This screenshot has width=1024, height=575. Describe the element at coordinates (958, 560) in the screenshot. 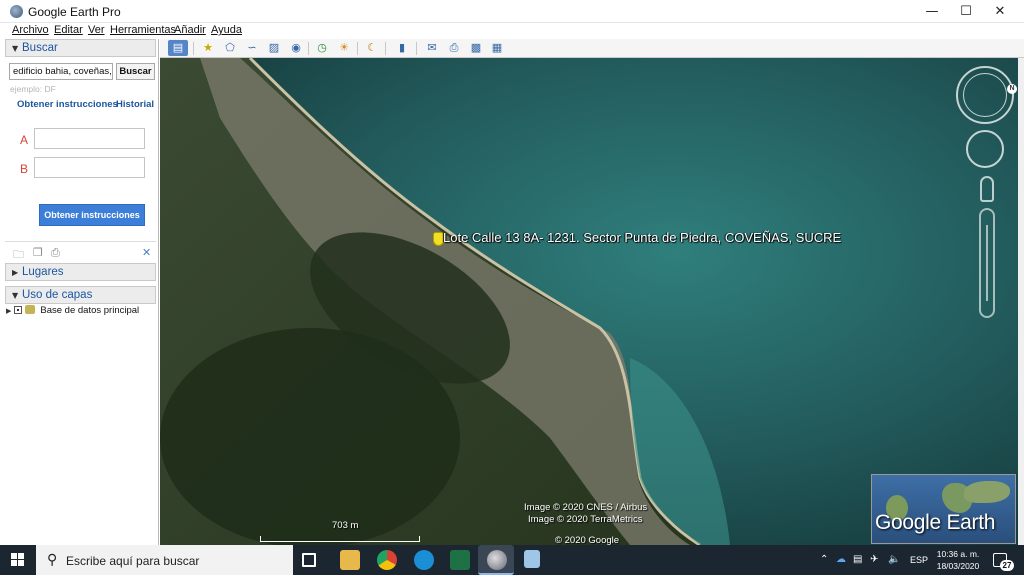

I see `system-clock: 10:36 a. m. 18/03/2020` at that location.